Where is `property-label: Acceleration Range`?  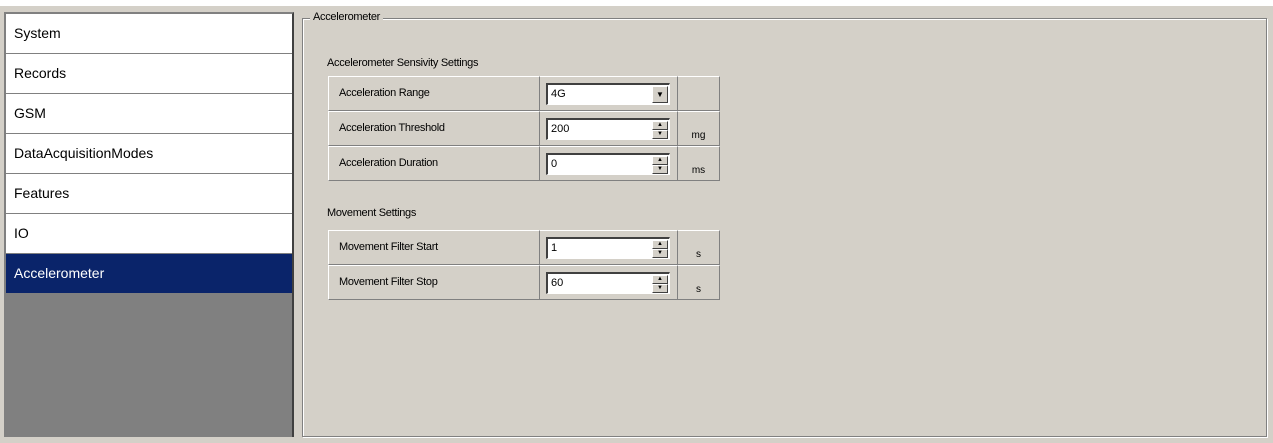 property-label: Acceleration Range is located at coordinates (434, 93).